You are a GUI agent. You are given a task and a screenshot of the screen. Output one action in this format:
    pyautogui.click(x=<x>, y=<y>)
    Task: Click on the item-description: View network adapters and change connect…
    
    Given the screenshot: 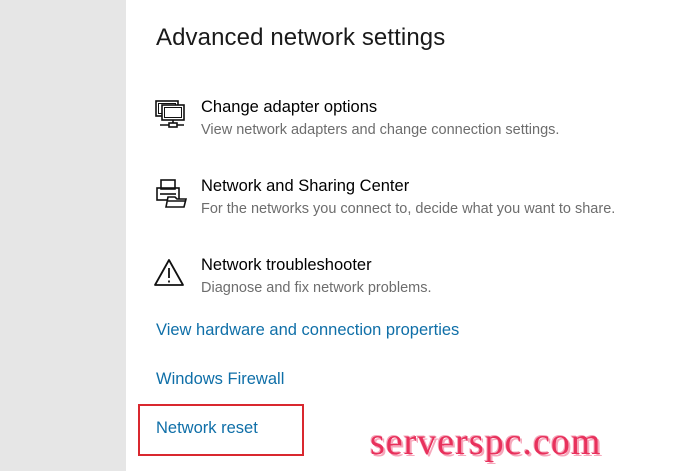 What is the action you would take?
    pyautogui.click(x=380, y=130)
    